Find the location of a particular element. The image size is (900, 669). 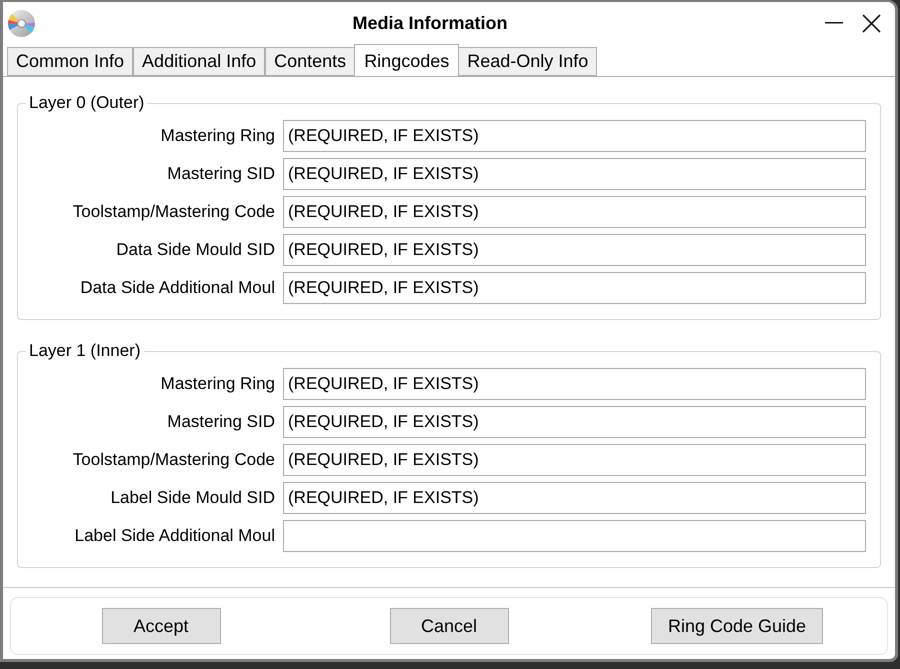

field-label: Label Side Additional Moul is located at coordinates (174, 536).